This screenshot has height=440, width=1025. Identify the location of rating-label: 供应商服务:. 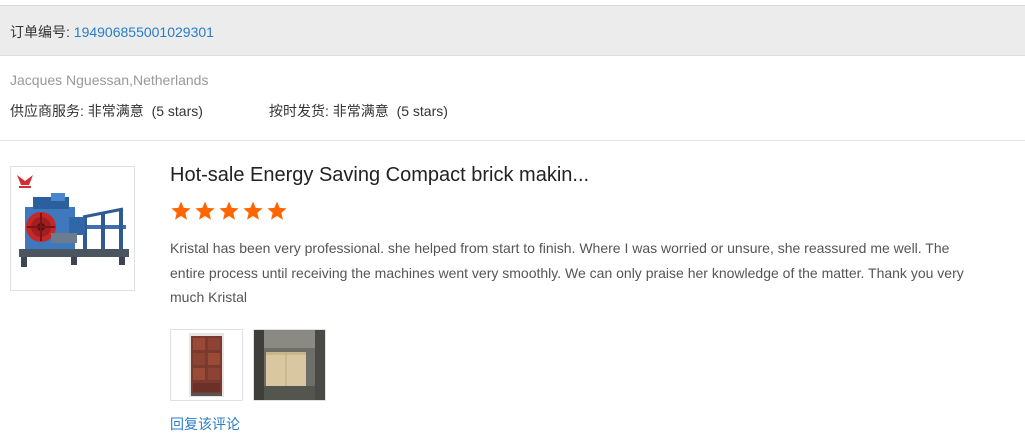
(49, 111).